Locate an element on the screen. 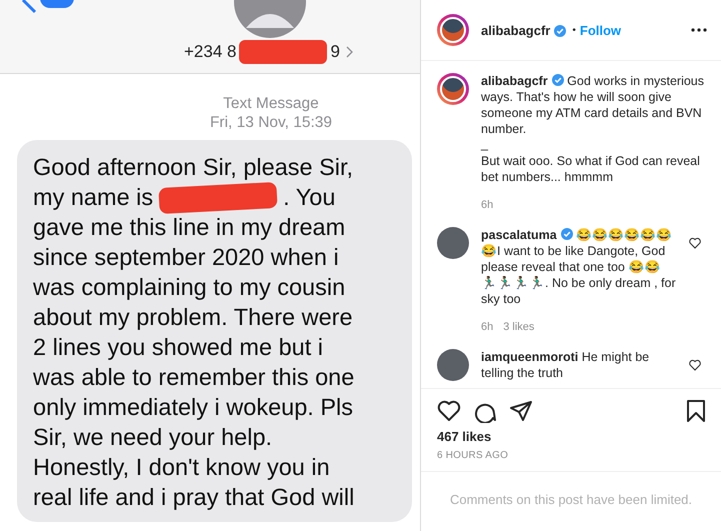 The width and height of the screenshot is (721, 531). message-text: only immediately i wokeup. Pls is located at coordinates (193, 407).